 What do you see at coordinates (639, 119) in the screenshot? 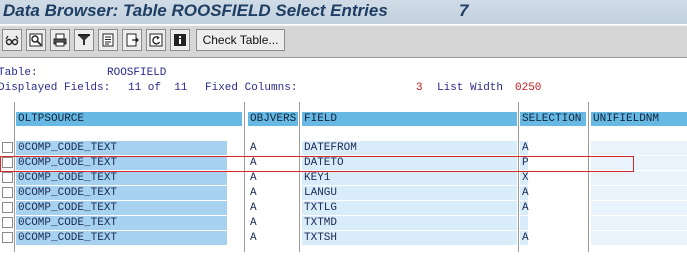
I see `column-header-unifieldnm: UNIFIELDNM` at bounding box center [639, 119].